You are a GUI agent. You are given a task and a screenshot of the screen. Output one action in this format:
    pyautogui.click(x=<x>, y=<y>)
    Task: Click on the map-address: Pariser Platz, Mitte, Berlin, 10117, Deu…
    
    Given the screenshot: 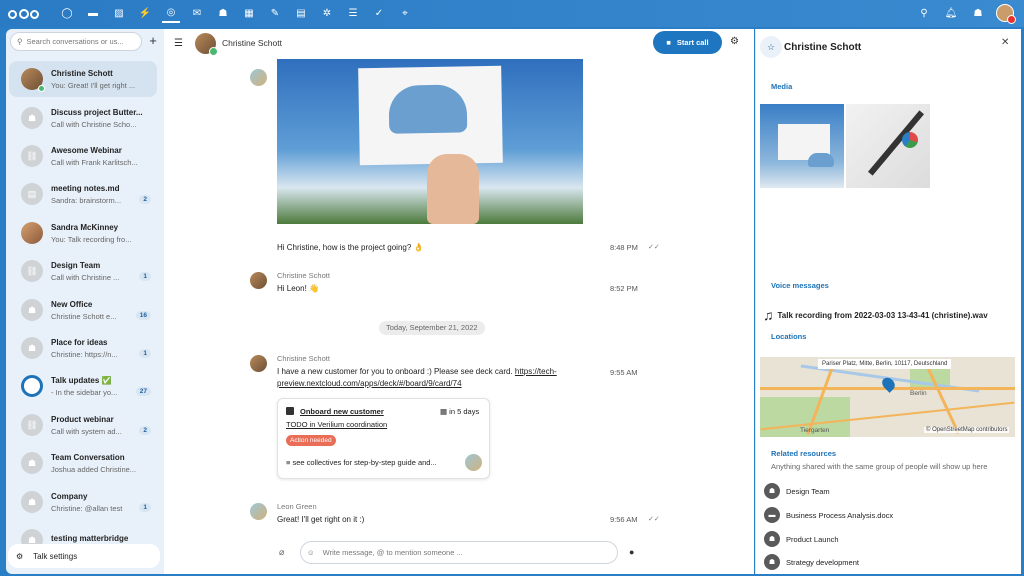 What is the action you would take?
    pyautogui.click(x=885, y=364)
    